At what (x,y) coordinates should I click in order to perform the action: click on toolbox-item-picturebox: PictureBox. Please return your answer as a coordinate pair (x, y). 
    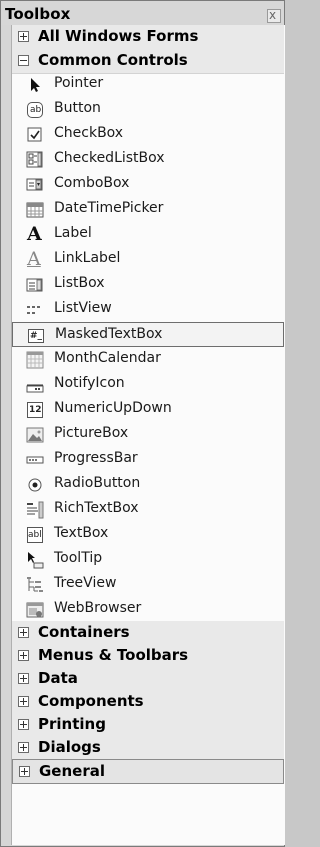
    Looking at the image, I should click on (148, 434).